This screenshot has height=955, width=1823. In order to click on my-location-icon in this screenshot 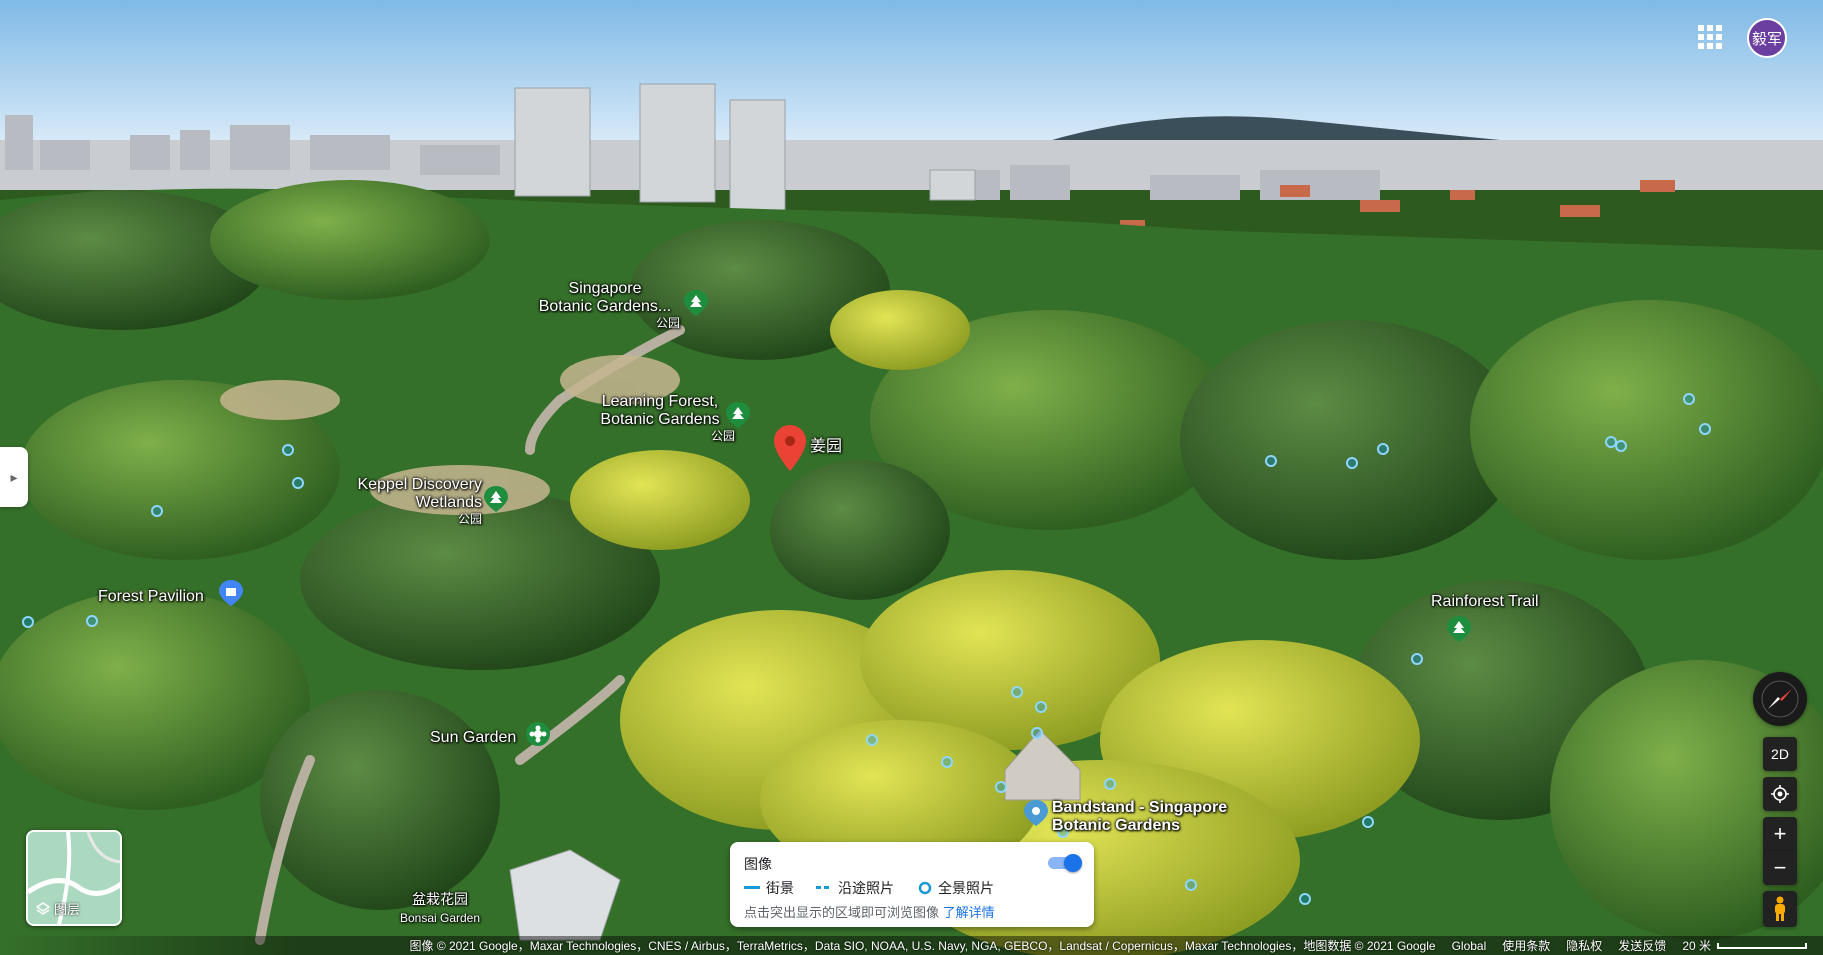, I will do `click(1780, 794)`.